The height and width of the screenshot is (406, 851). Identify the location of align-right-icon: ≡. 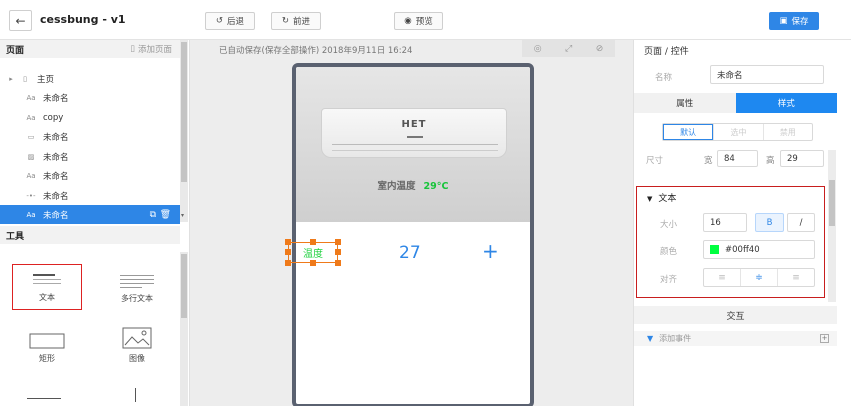
(795, 277).